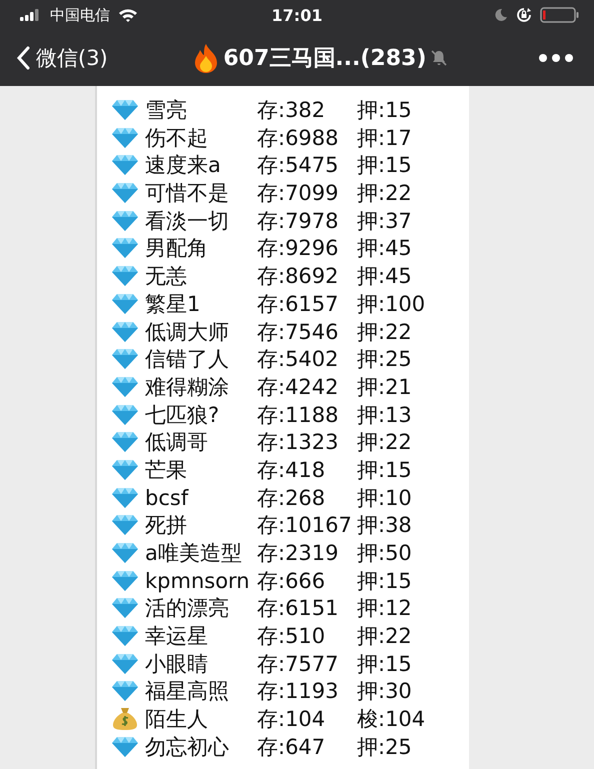  I want to click on deposit-value: 存:647, so click(291, 747).